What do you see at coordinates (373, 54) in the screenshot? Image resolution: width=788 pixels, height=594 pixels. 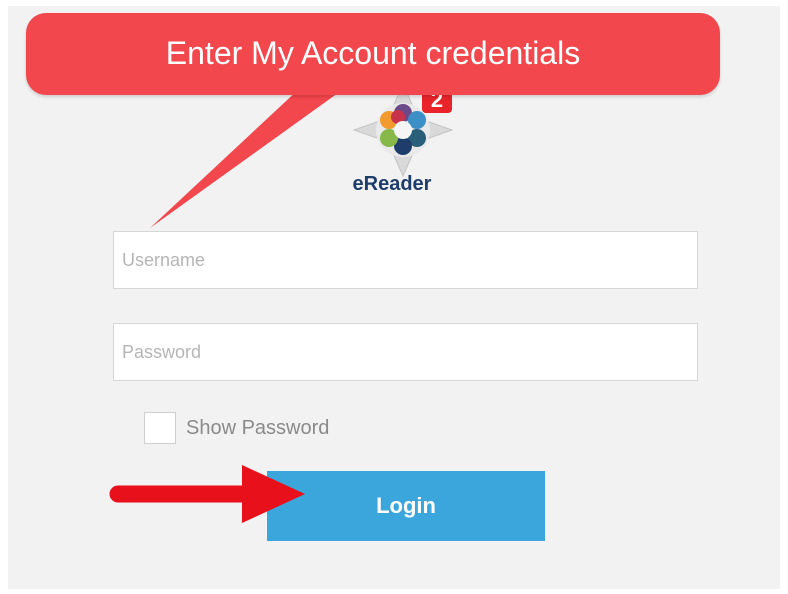 I see `callout-banner: Enter My Account credentials` at bounding box center [373, 54].